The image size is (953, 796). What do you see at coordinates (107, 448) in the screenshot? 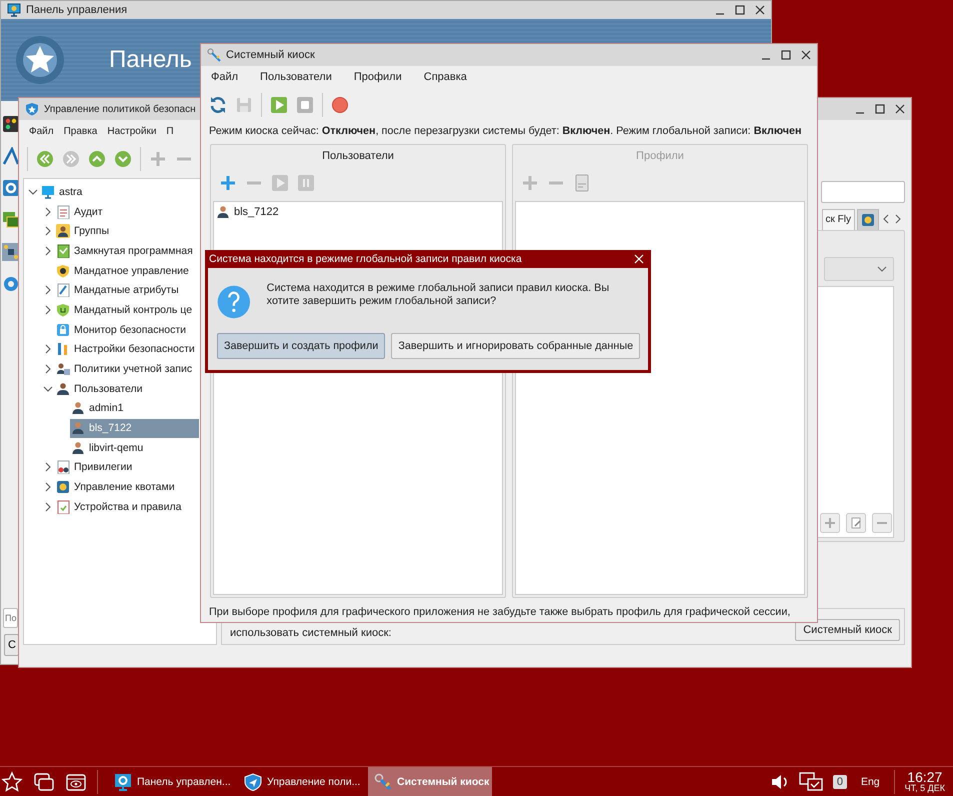
I see `tree-item: libvirt-qemu` at bounding box center [107, 448].